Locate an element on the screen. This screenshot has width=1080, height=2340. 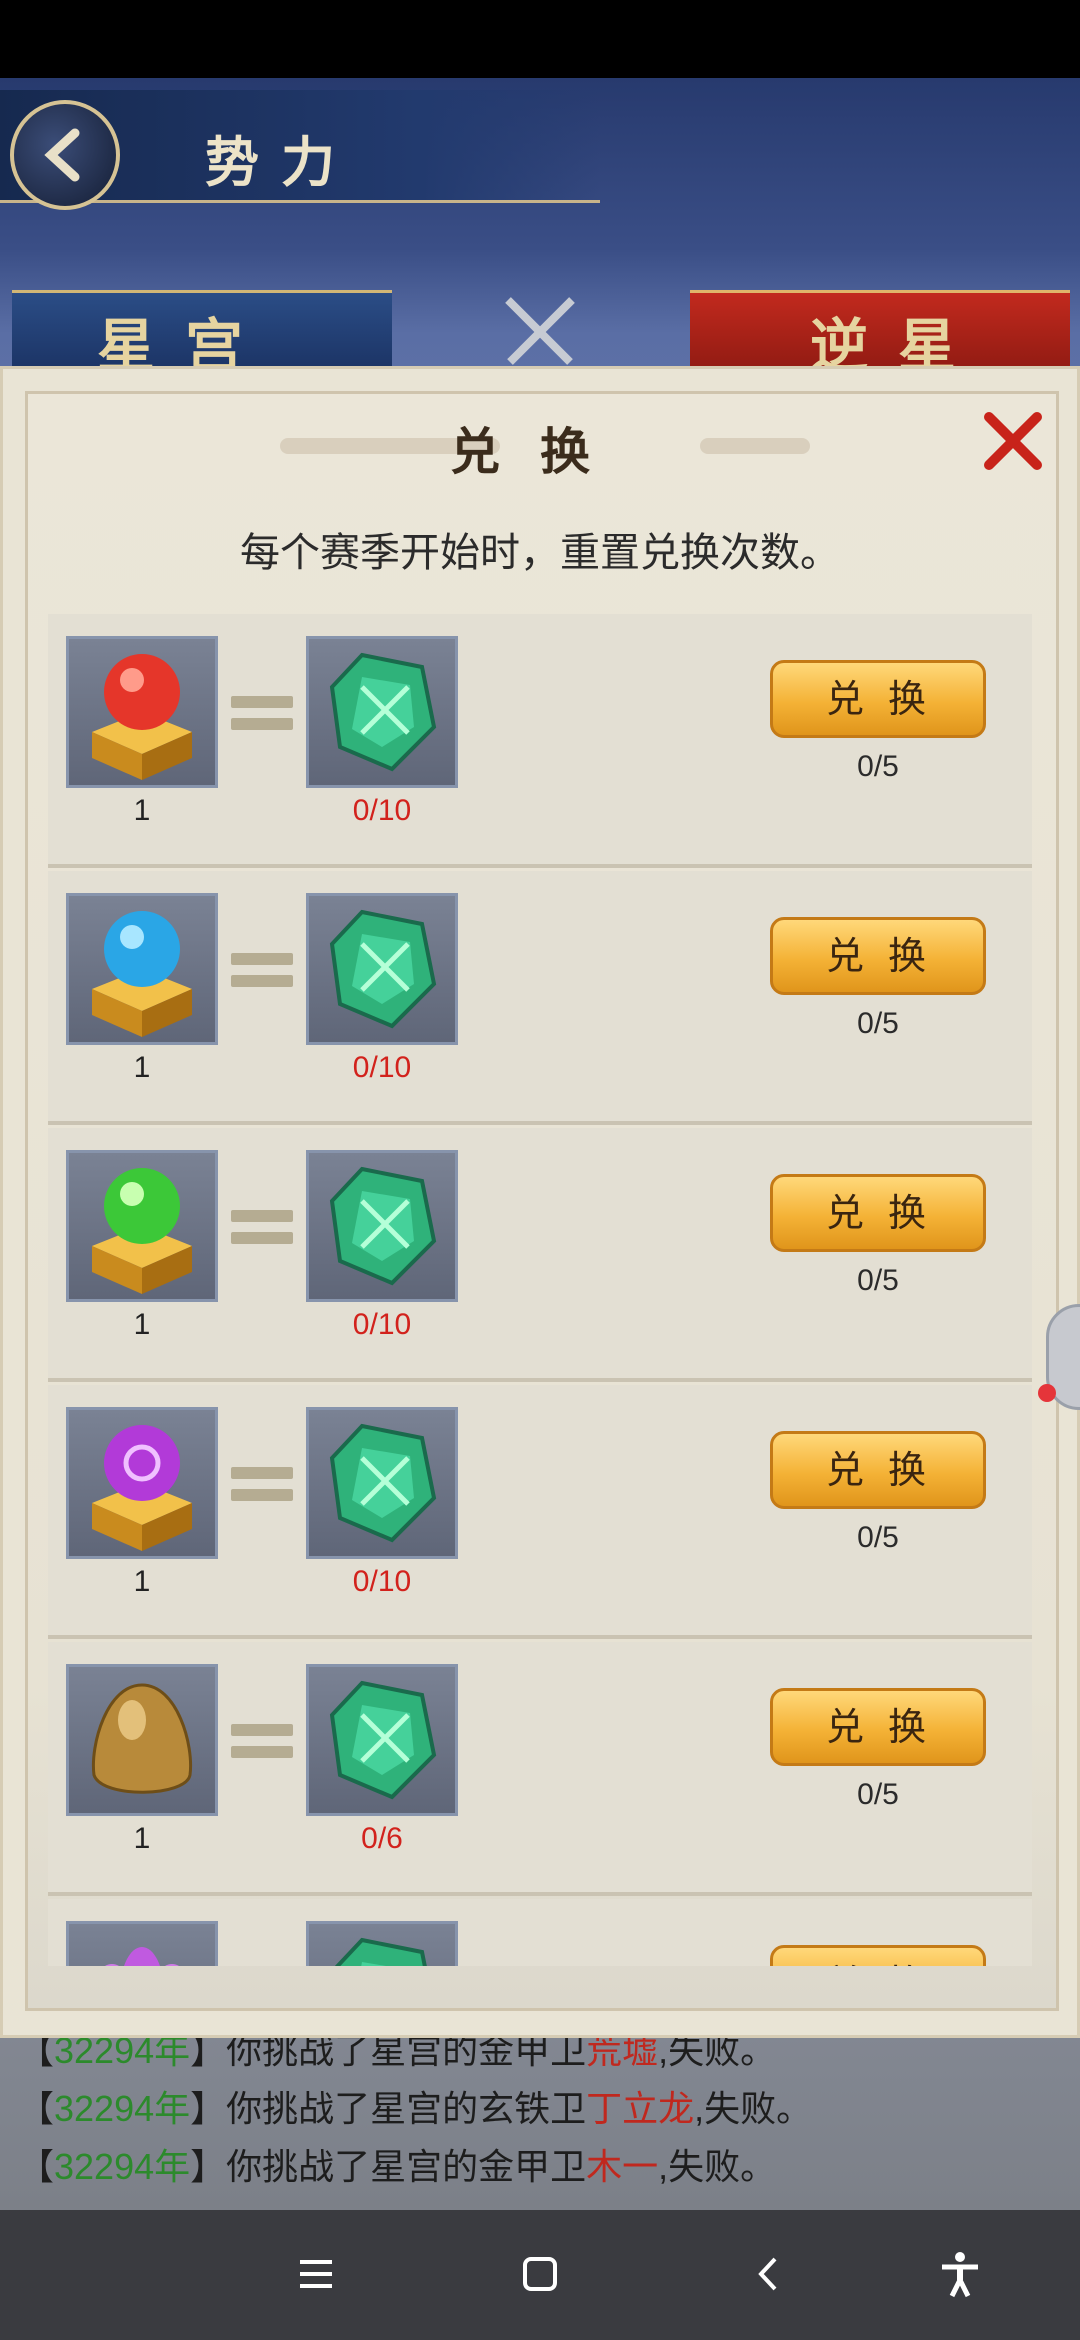
exchange-row: 兑换 is located at coordinates (540, 1932).